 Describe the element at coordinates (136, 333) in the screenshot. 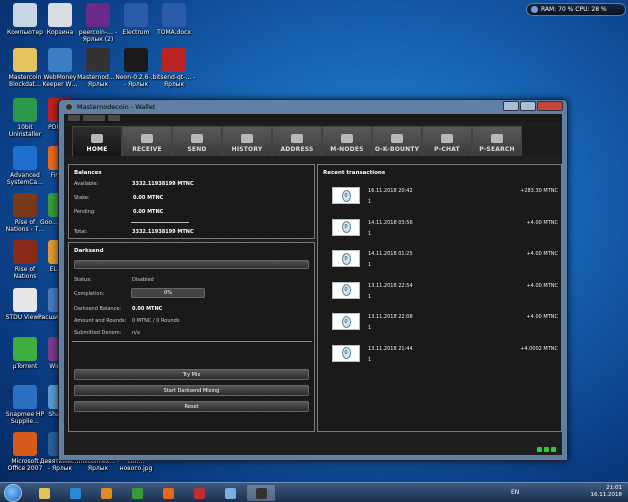

I see `denom-value: n/a` at that location.